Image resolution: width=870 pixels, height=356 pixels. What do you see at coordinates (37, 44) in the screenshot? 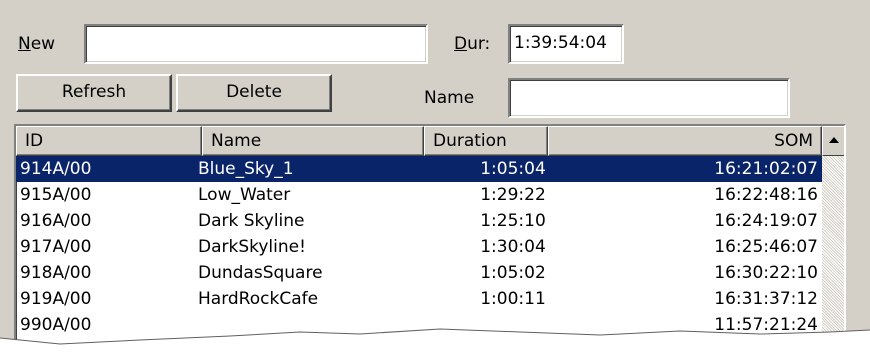
I see `new-label: New` at bounding box center [37, 44].